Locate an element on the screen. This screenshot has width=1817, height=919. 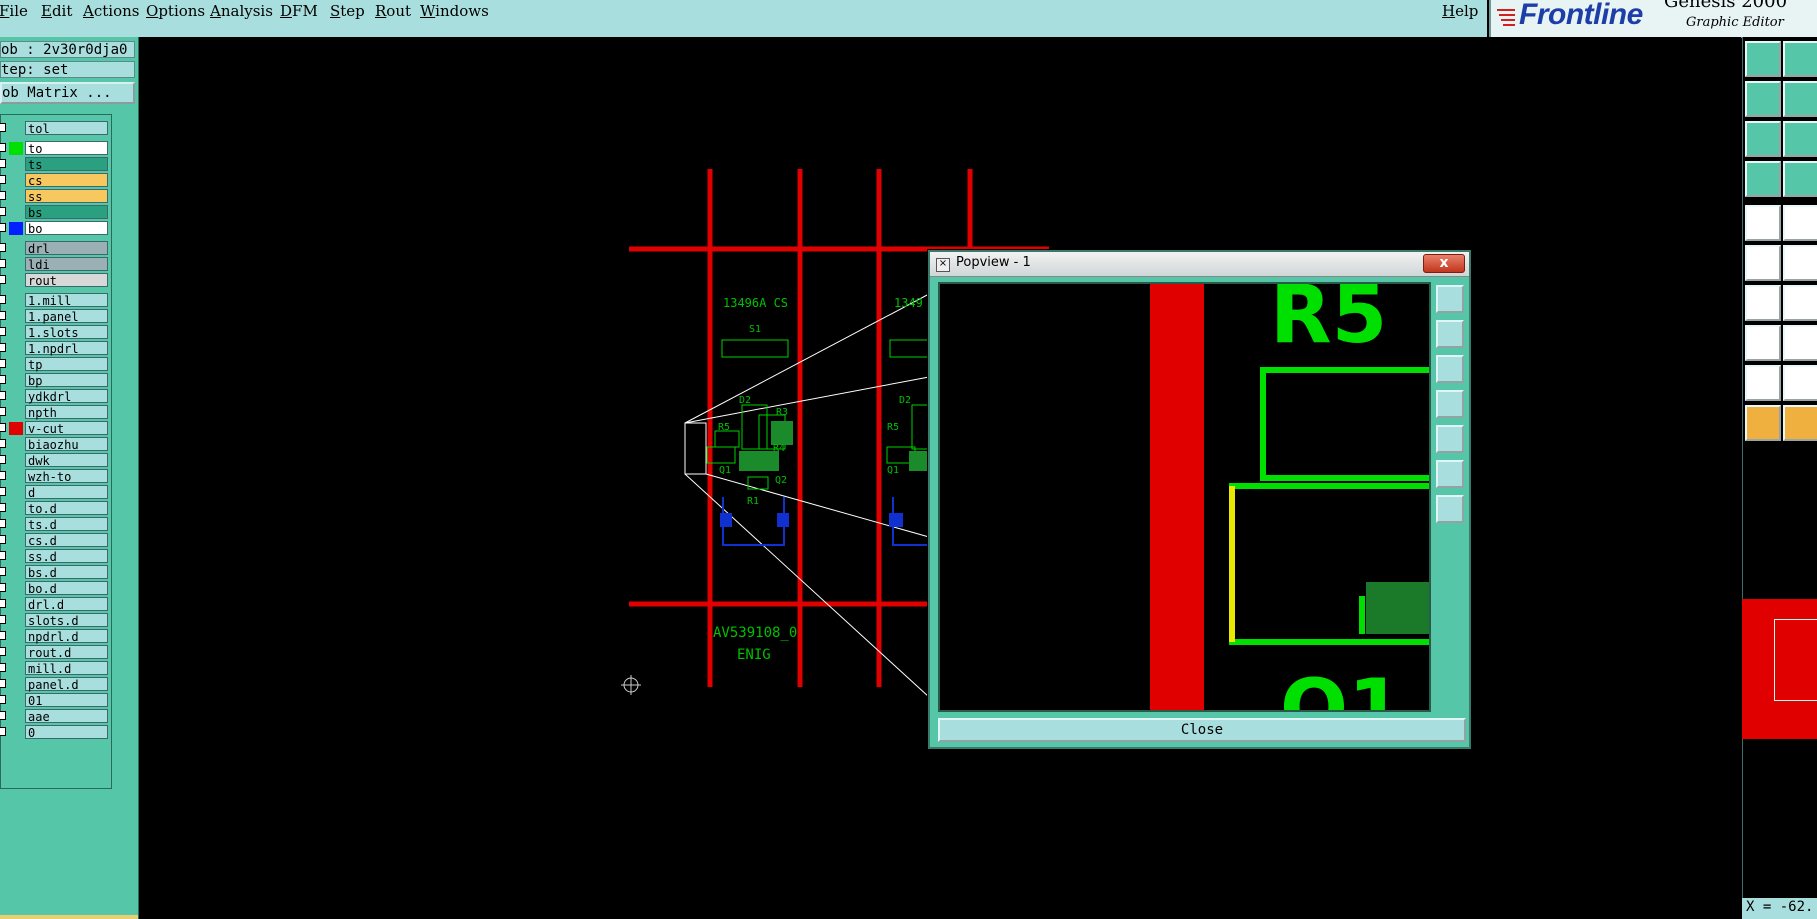
layer-row: ss is located at coordinates (55, 196).